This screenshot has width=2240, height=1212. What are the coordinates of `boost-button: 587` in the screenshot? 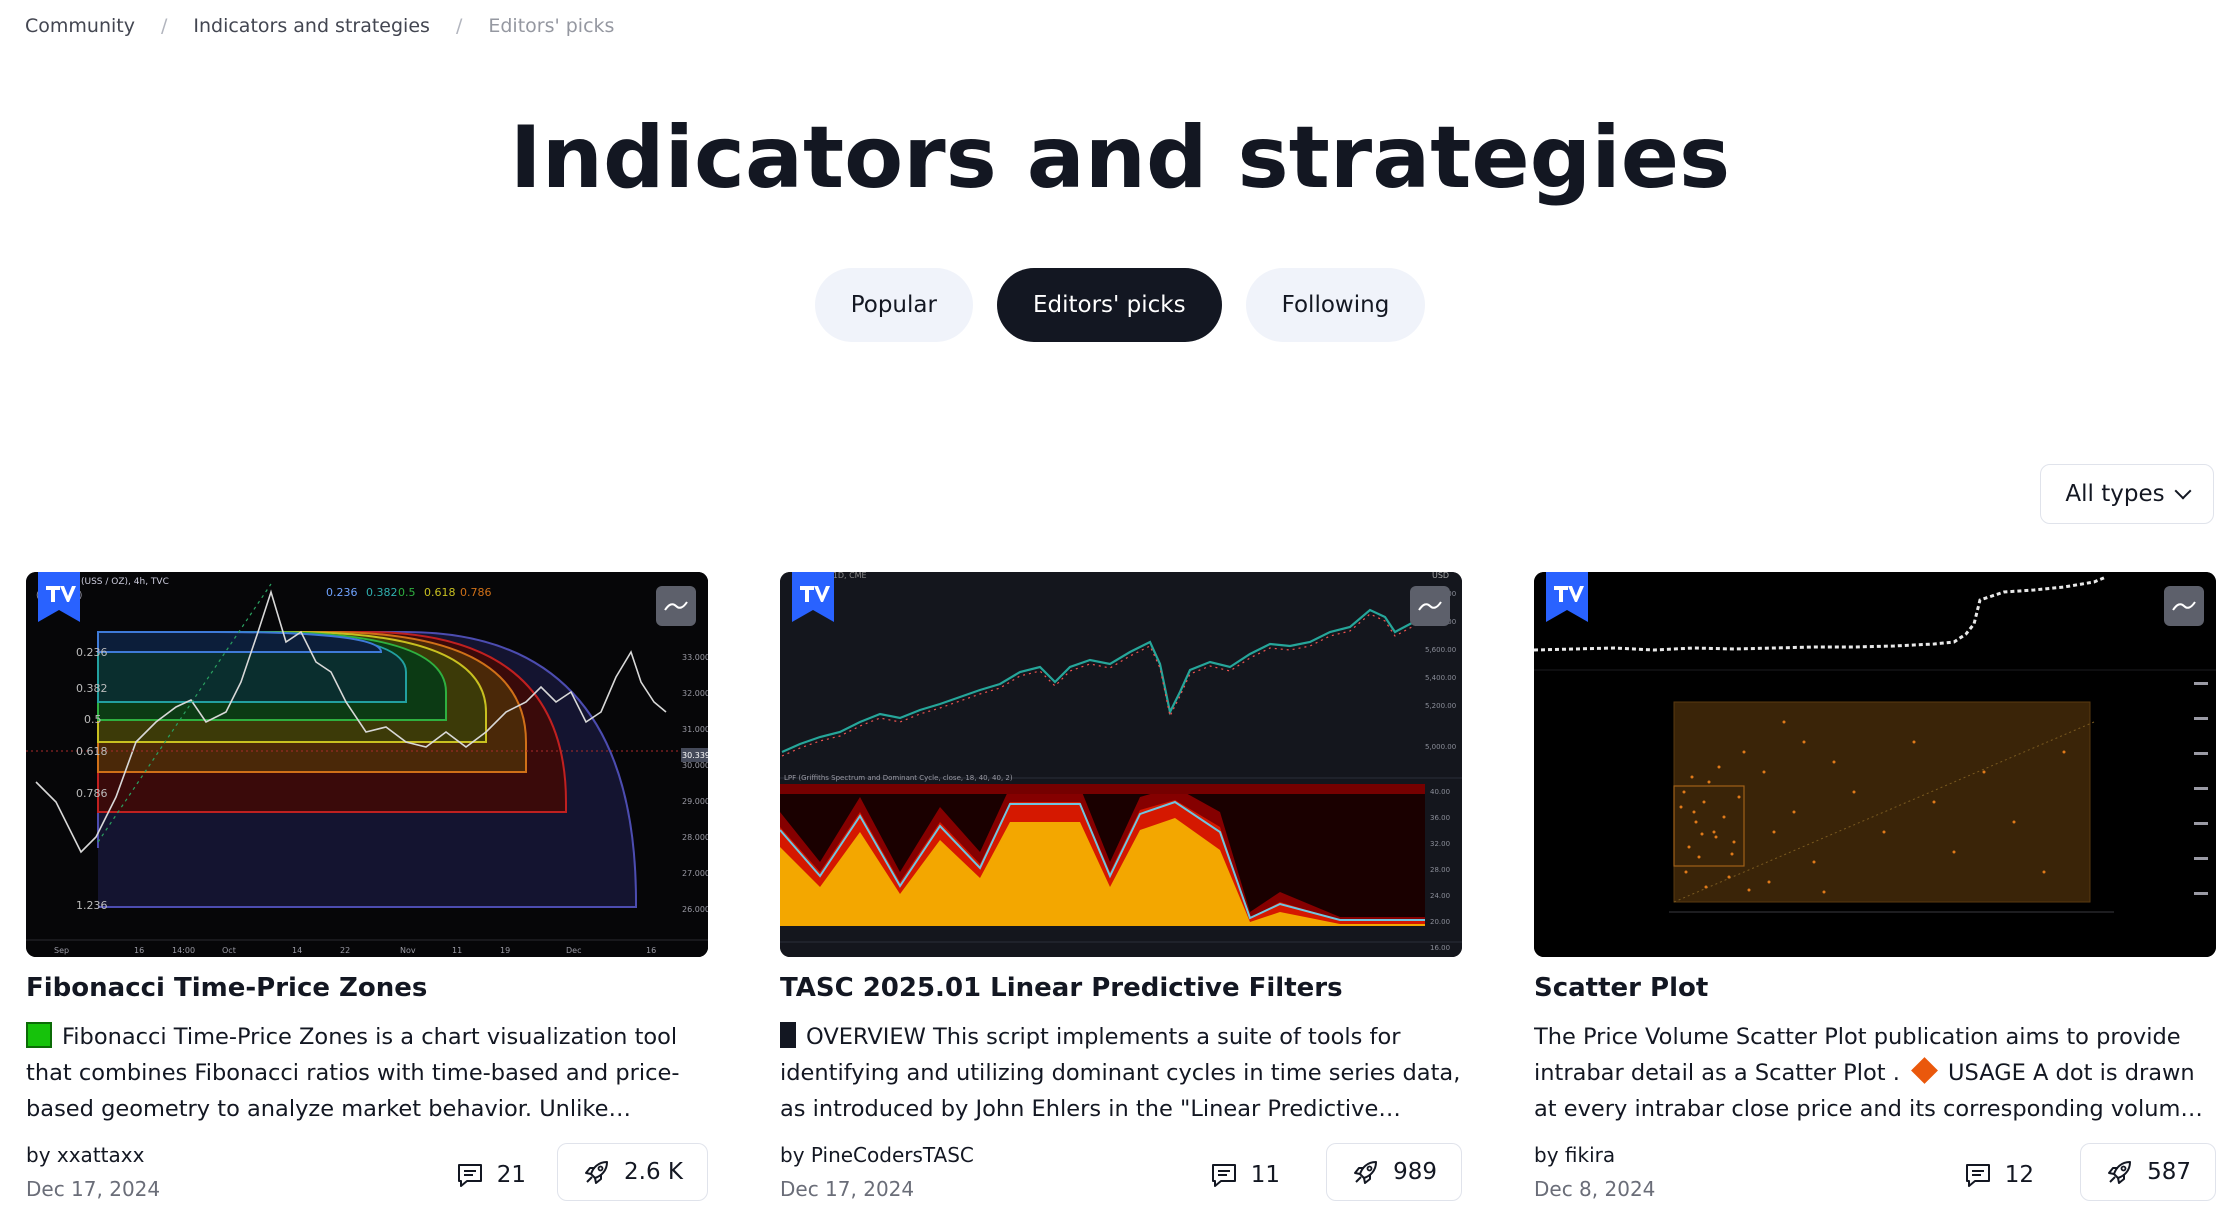 It's located at (2148, 1172).